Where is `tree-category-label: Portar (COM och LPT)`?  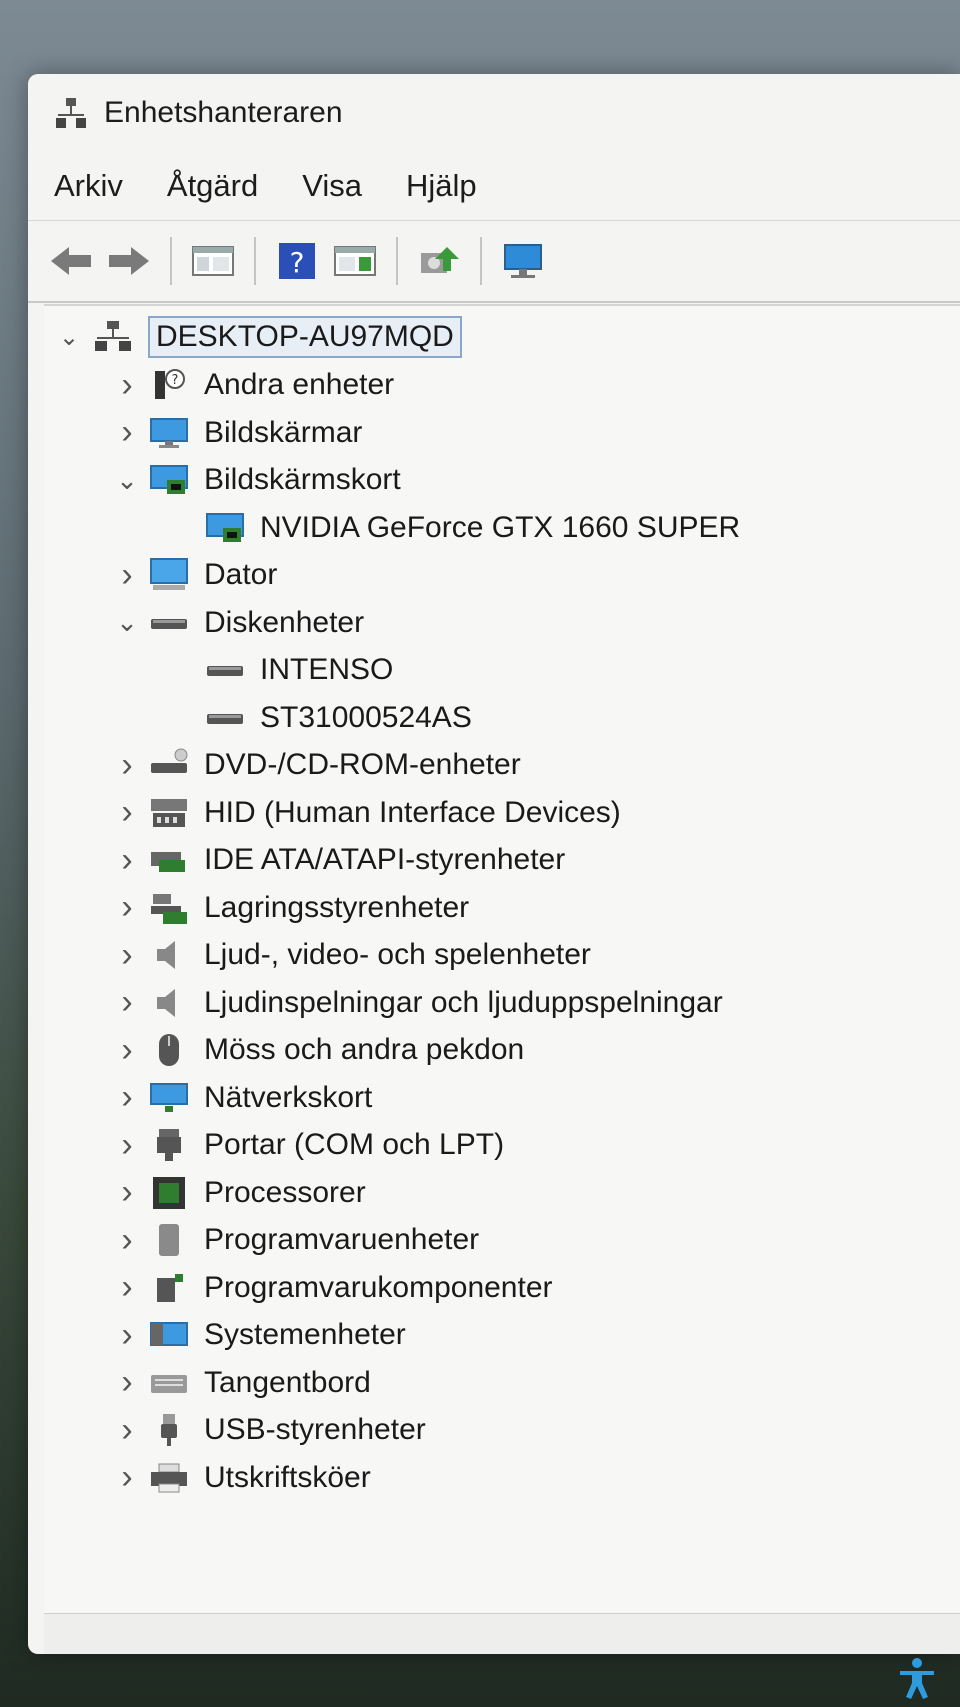 tree-category-label: Portar (COM och LPT) is located at coordinates (354, 1144).